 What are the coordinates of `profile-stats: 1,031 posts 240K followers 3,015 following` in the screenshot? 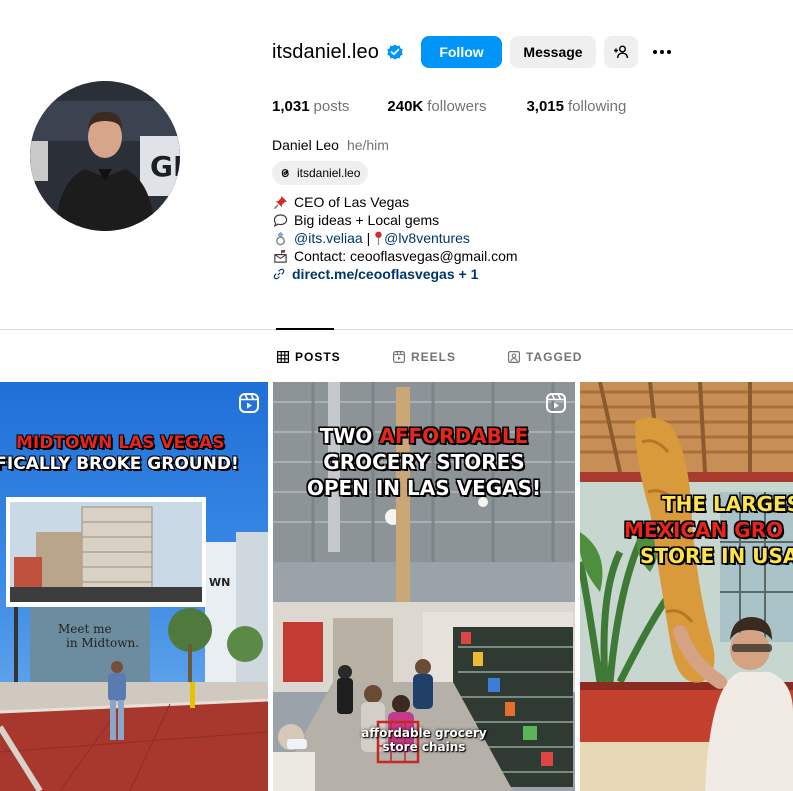 It's located at (469, 106).